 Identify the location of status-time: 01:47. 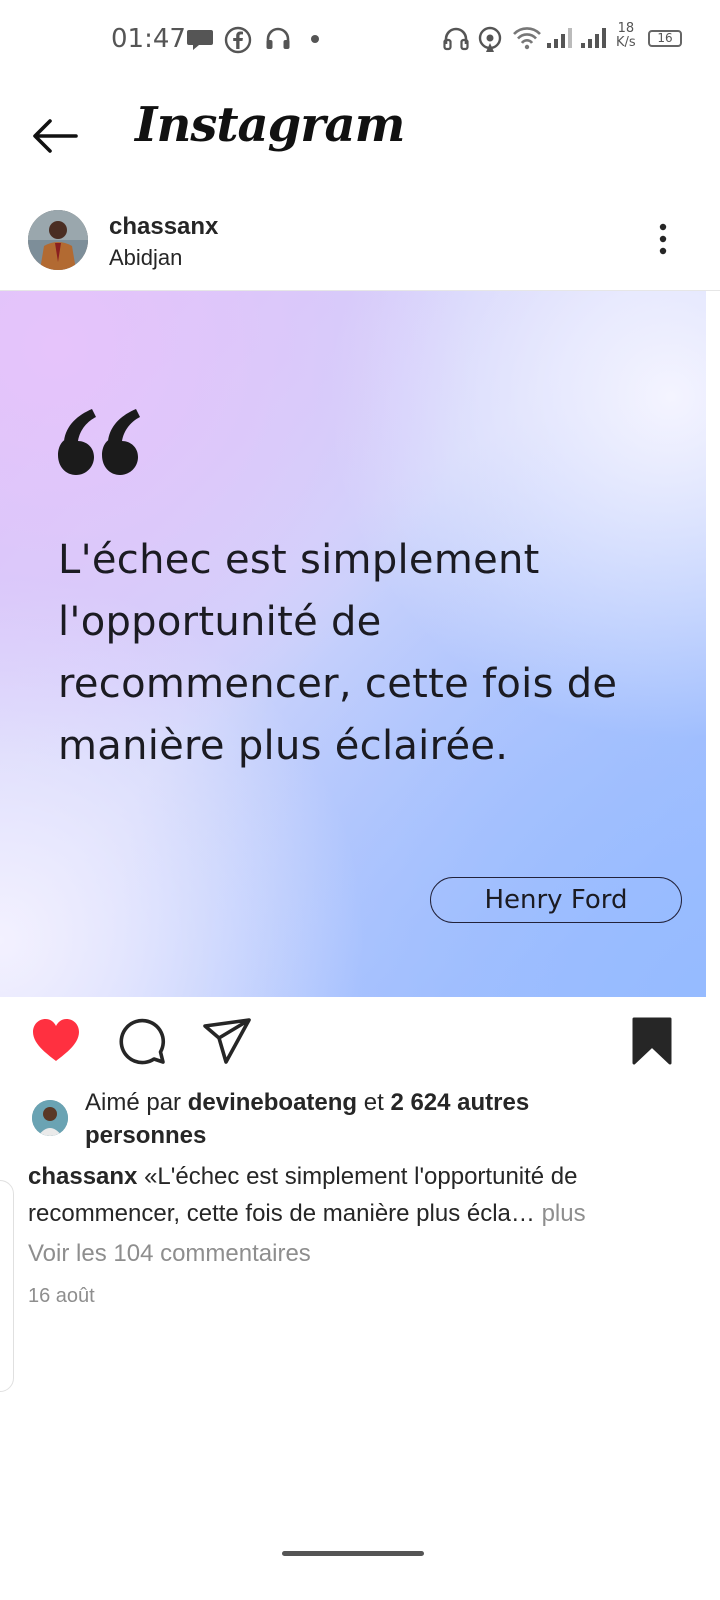
(148, 39).